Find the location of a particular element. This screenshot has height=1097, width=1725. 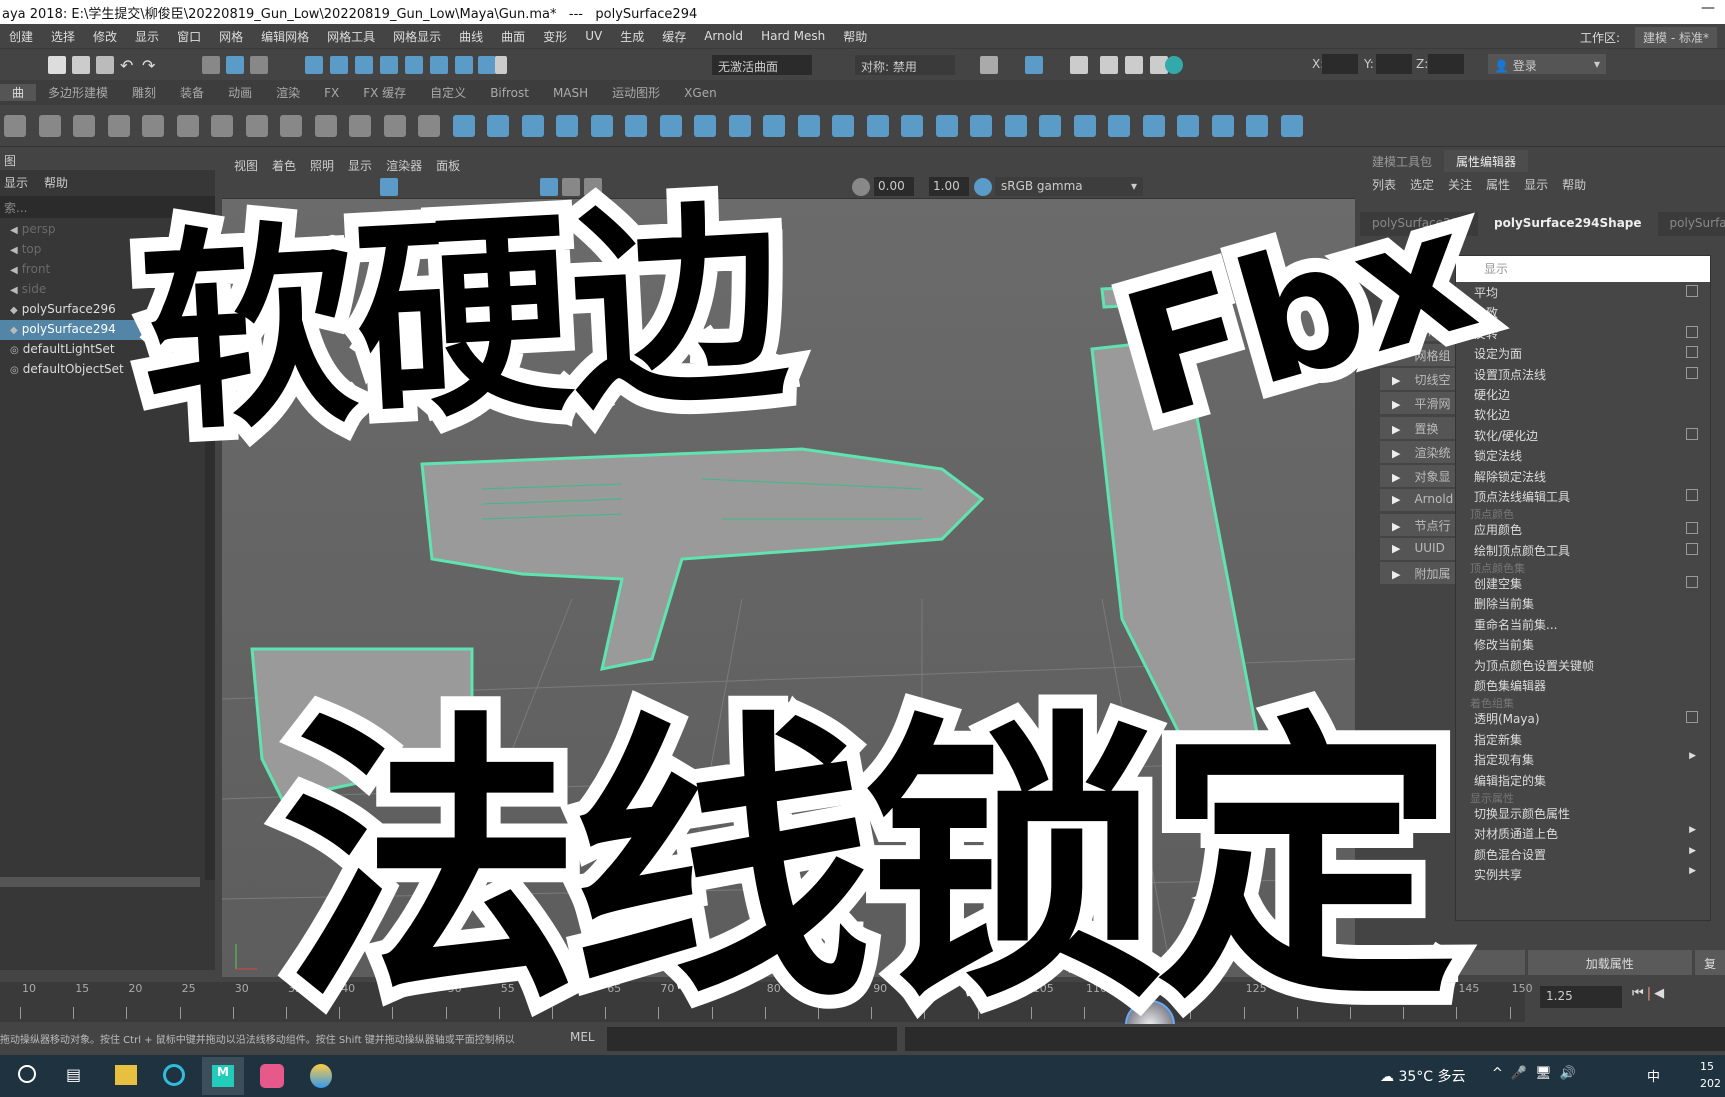

menu-item: 设置顶点法线 is located at coordinates (1583, 374).